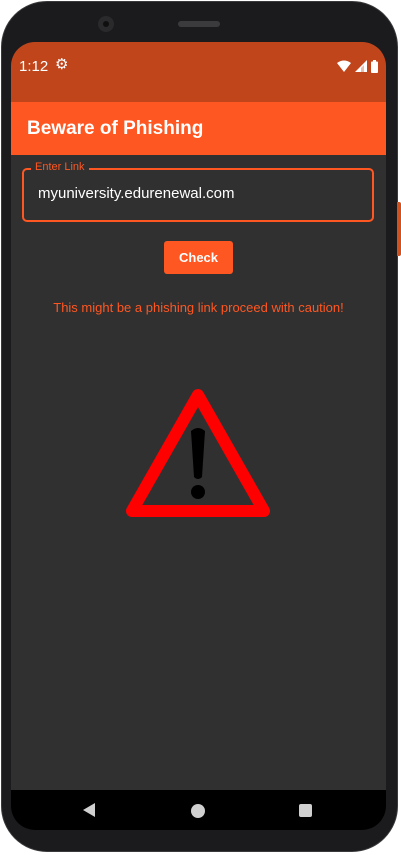  Describe the element at coordinates (198, 257) in the screenshot. I see `check-button: Check` at that location.